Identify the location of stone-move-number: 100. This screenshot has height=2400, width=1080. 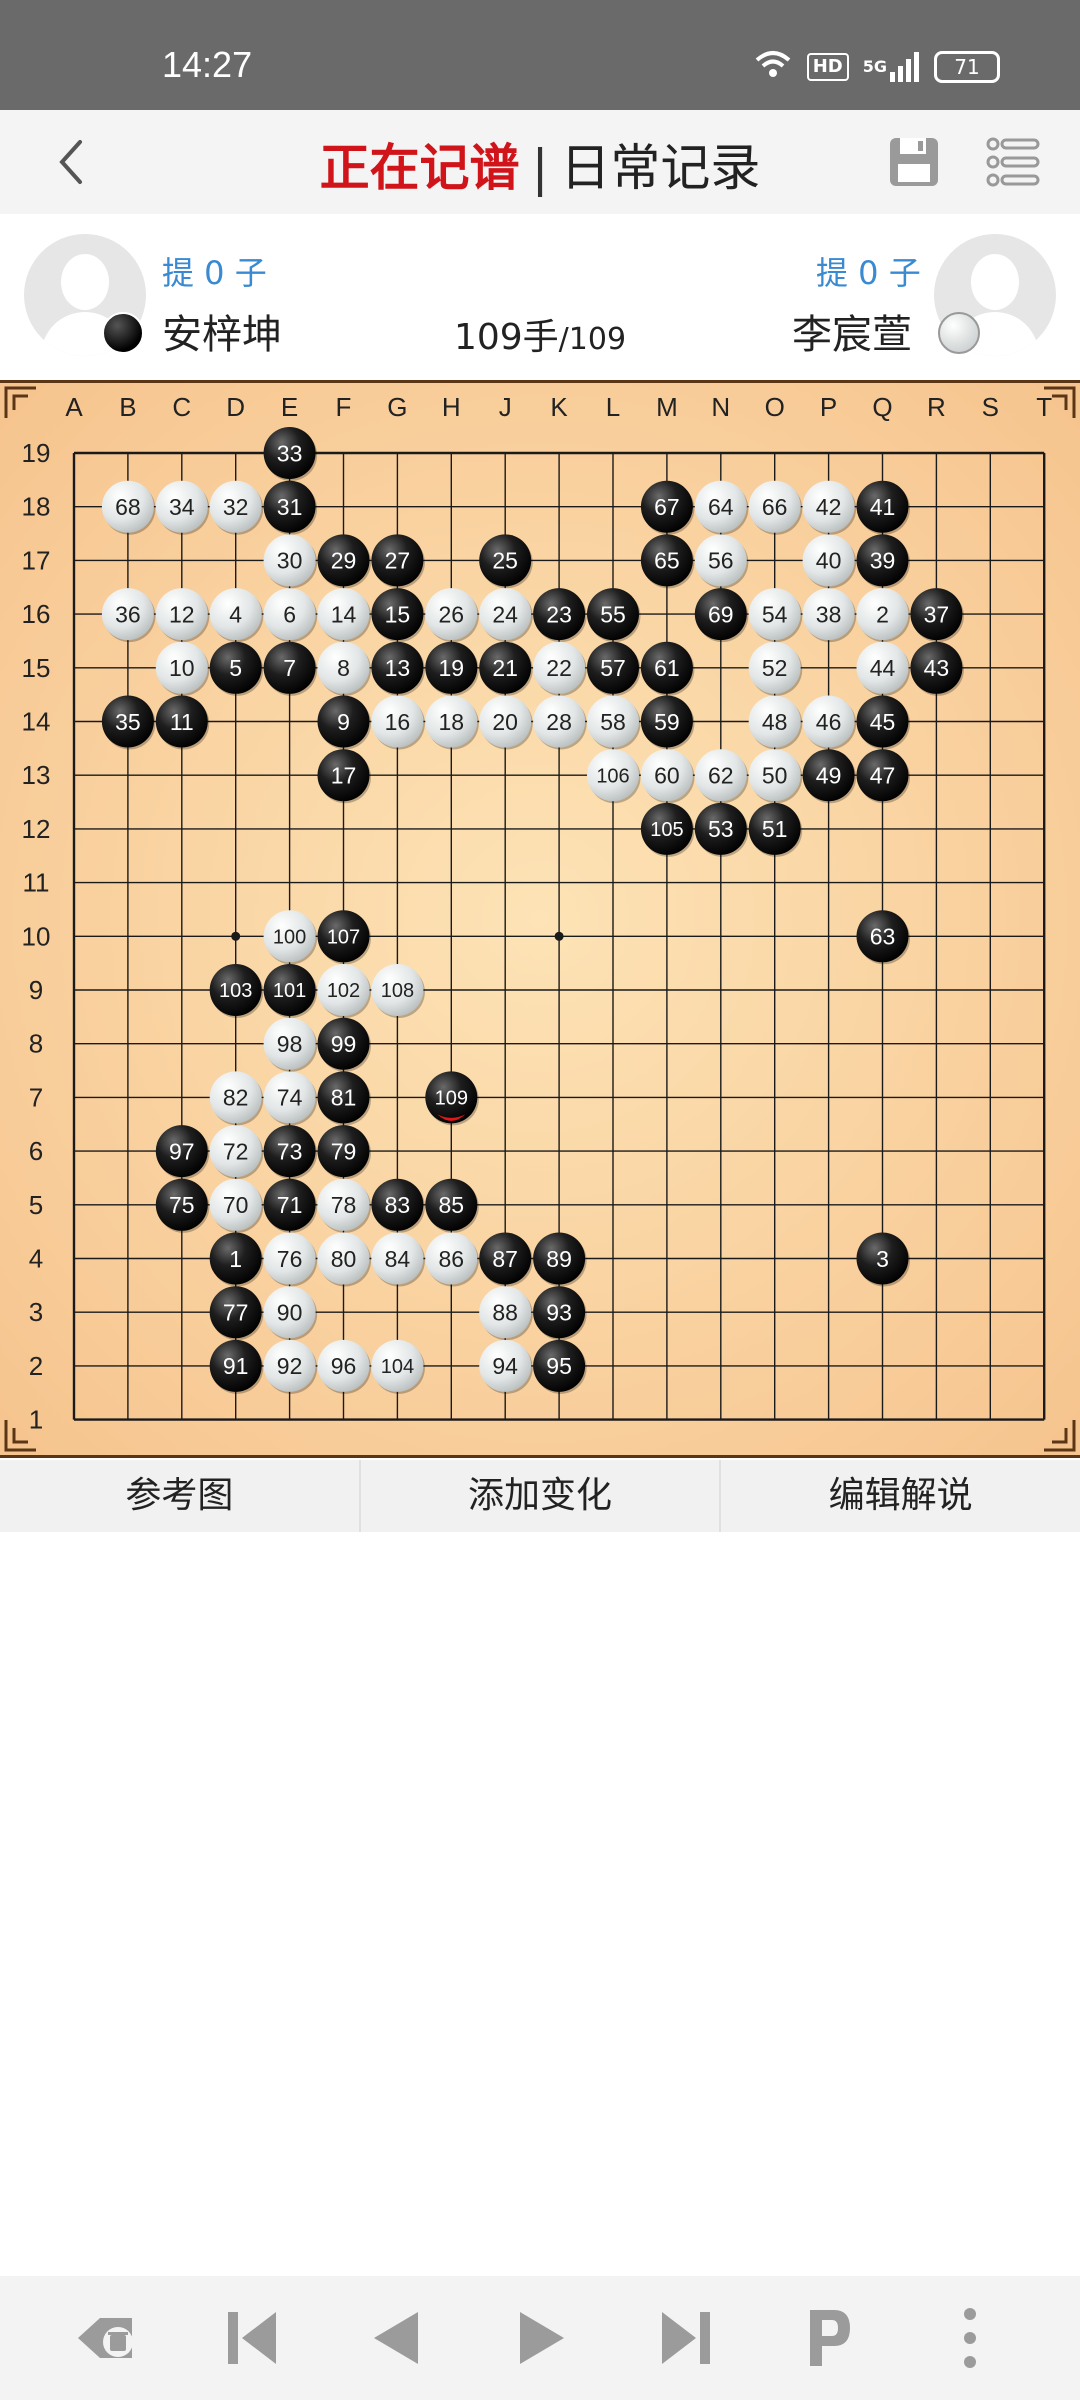
(289, 938).